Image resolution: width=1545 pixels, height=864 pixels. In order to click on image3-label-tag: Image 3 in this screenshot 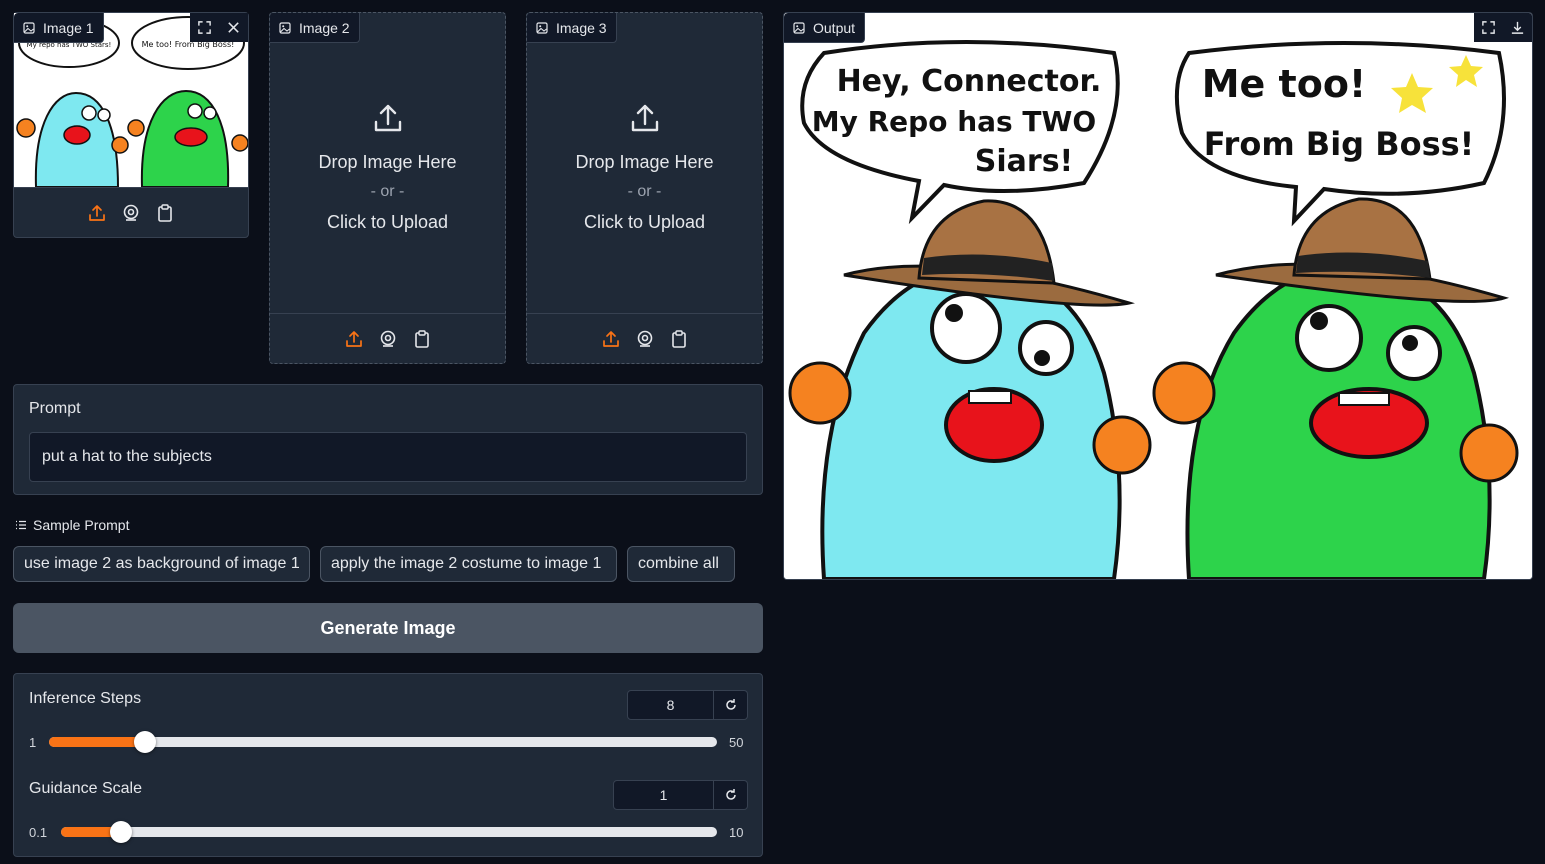, I will do `click(572, 28)`.